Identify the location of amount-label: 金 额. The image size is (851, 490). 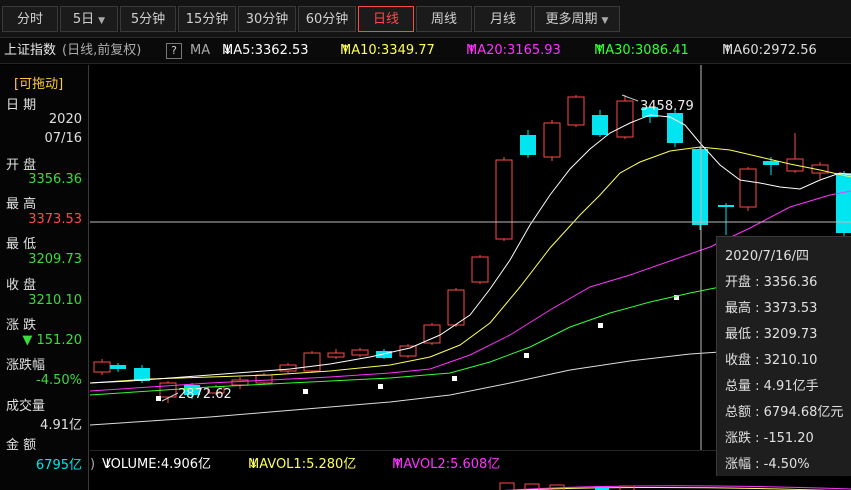
(21, 445).